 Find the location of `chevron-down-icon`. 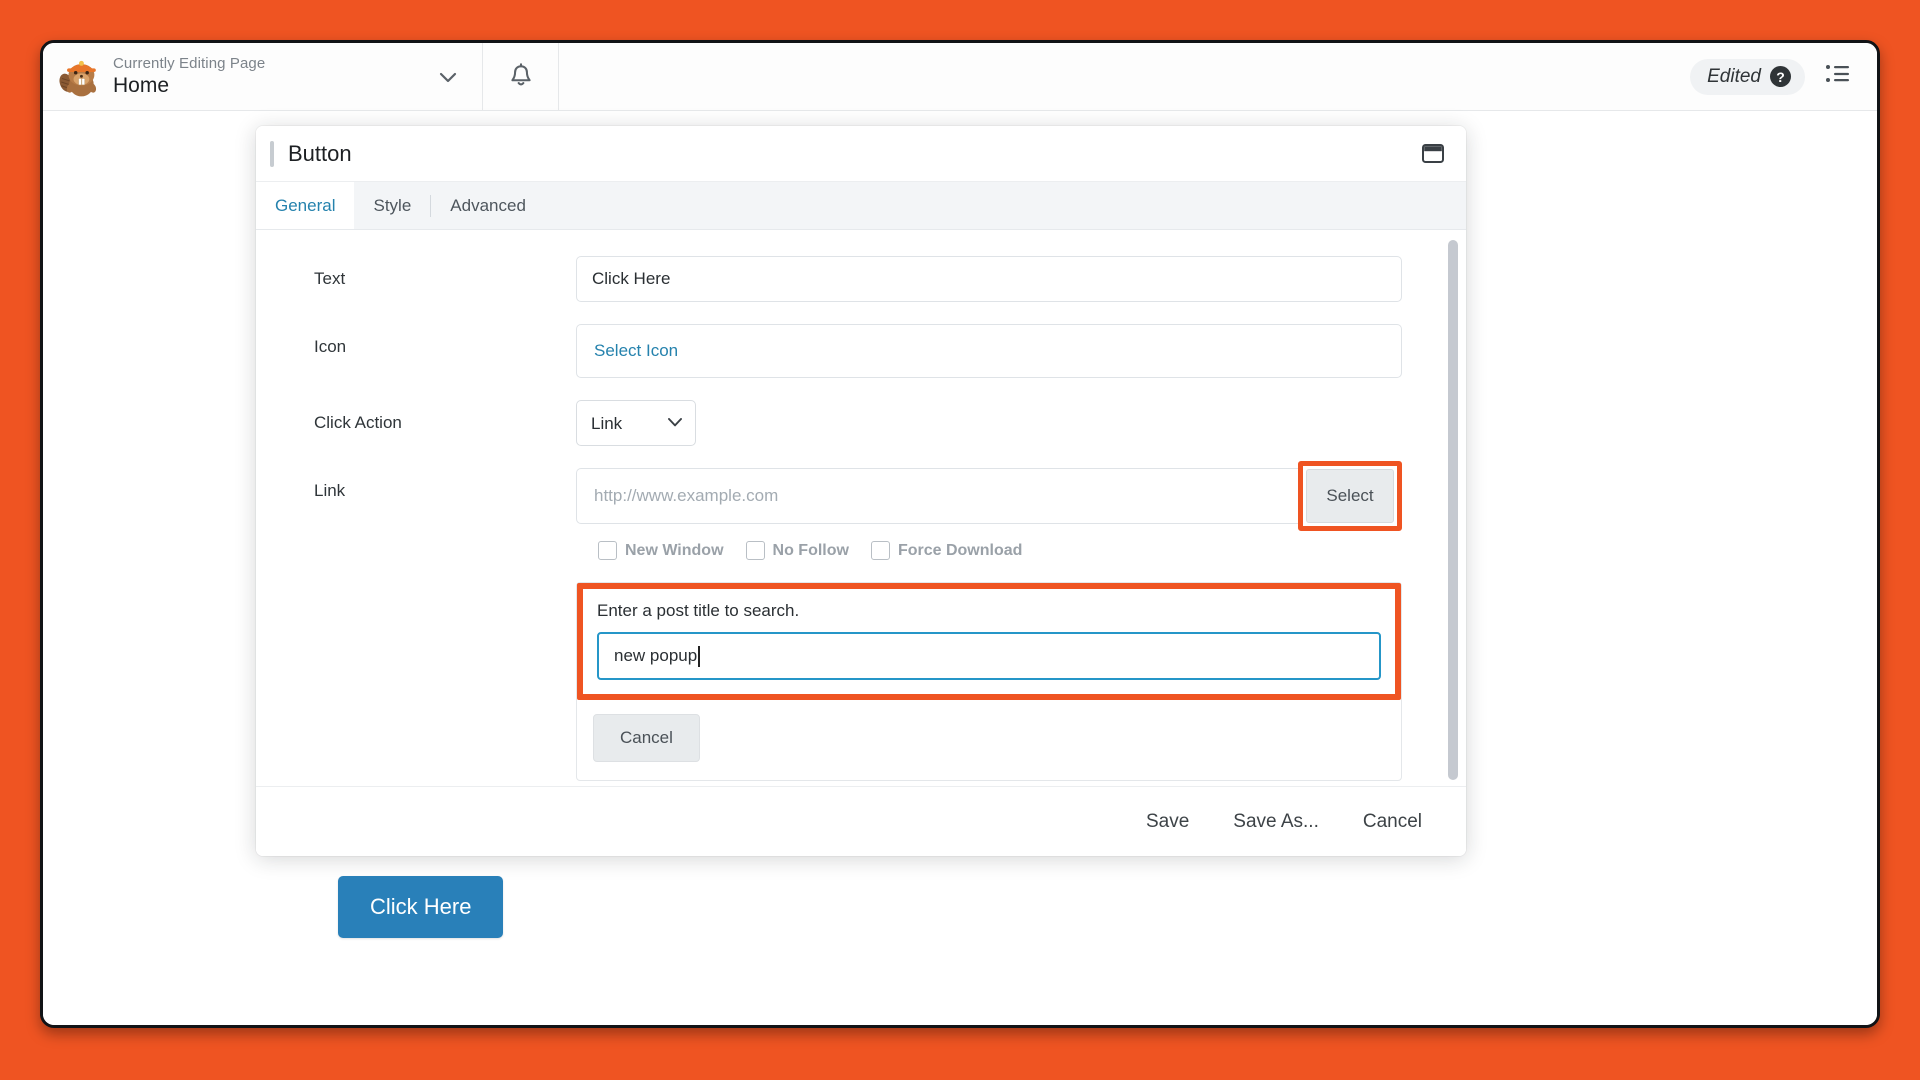

chevron-down-icon is located at coordinates (448, 76).